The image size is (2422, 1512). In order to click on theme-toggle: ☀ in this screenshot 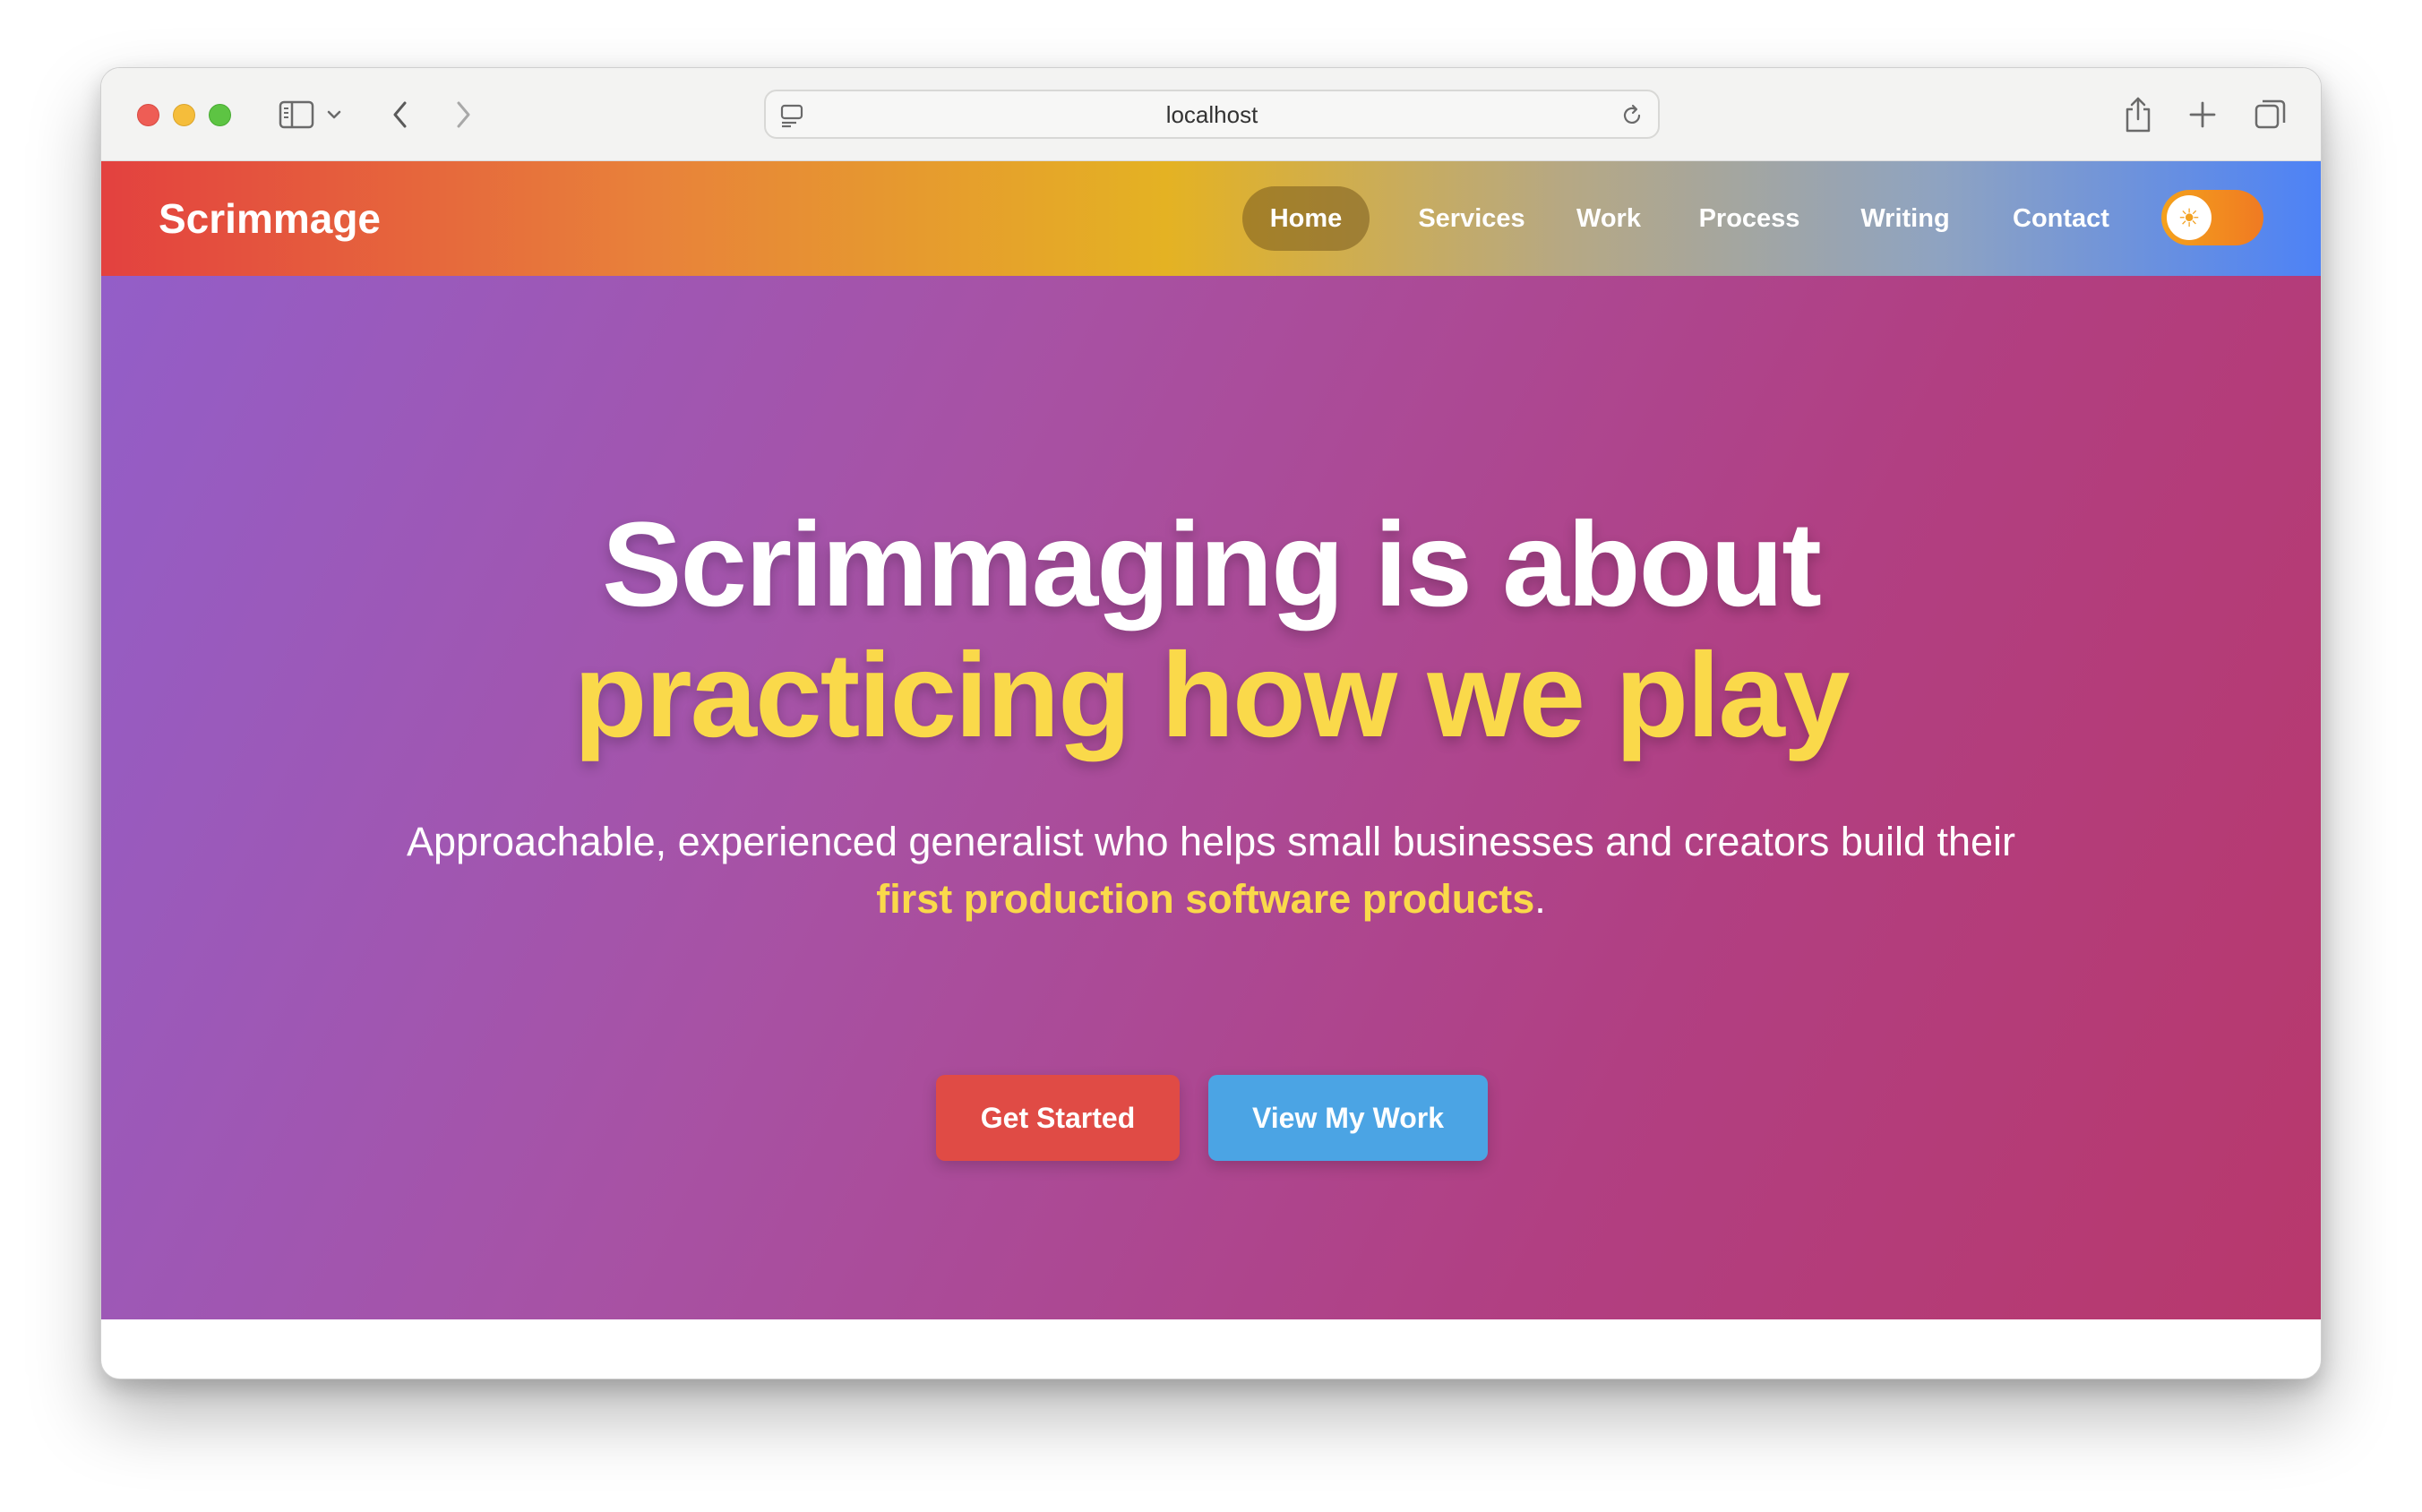, I will do `click(2212, 218)`.